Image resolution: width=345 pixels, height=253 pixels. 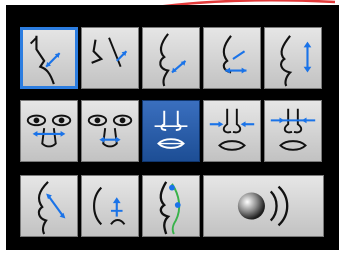 What do you see at coordinates (49, 58) in the screenshot?
I see `nose-bridge-diagonal-icon` at bounding box center [49, 58].